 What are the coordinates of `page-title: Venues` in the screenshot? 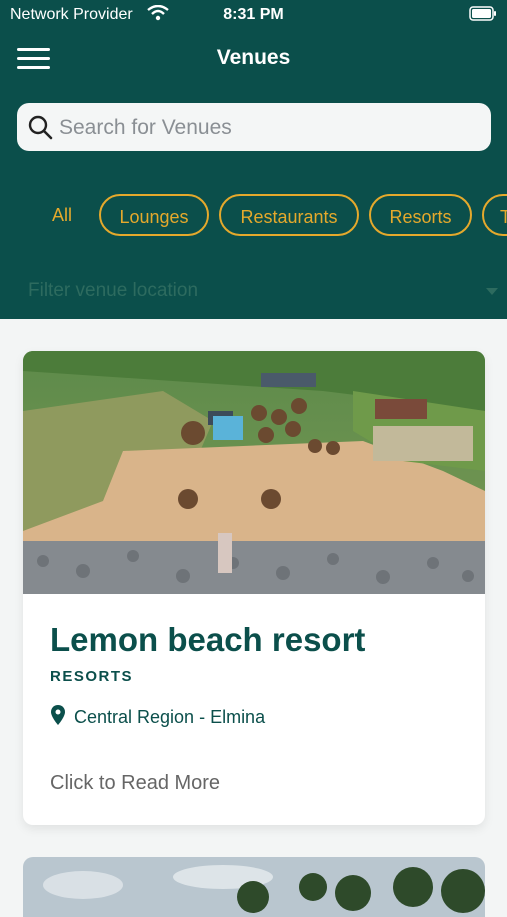 It's located at (253, 57).